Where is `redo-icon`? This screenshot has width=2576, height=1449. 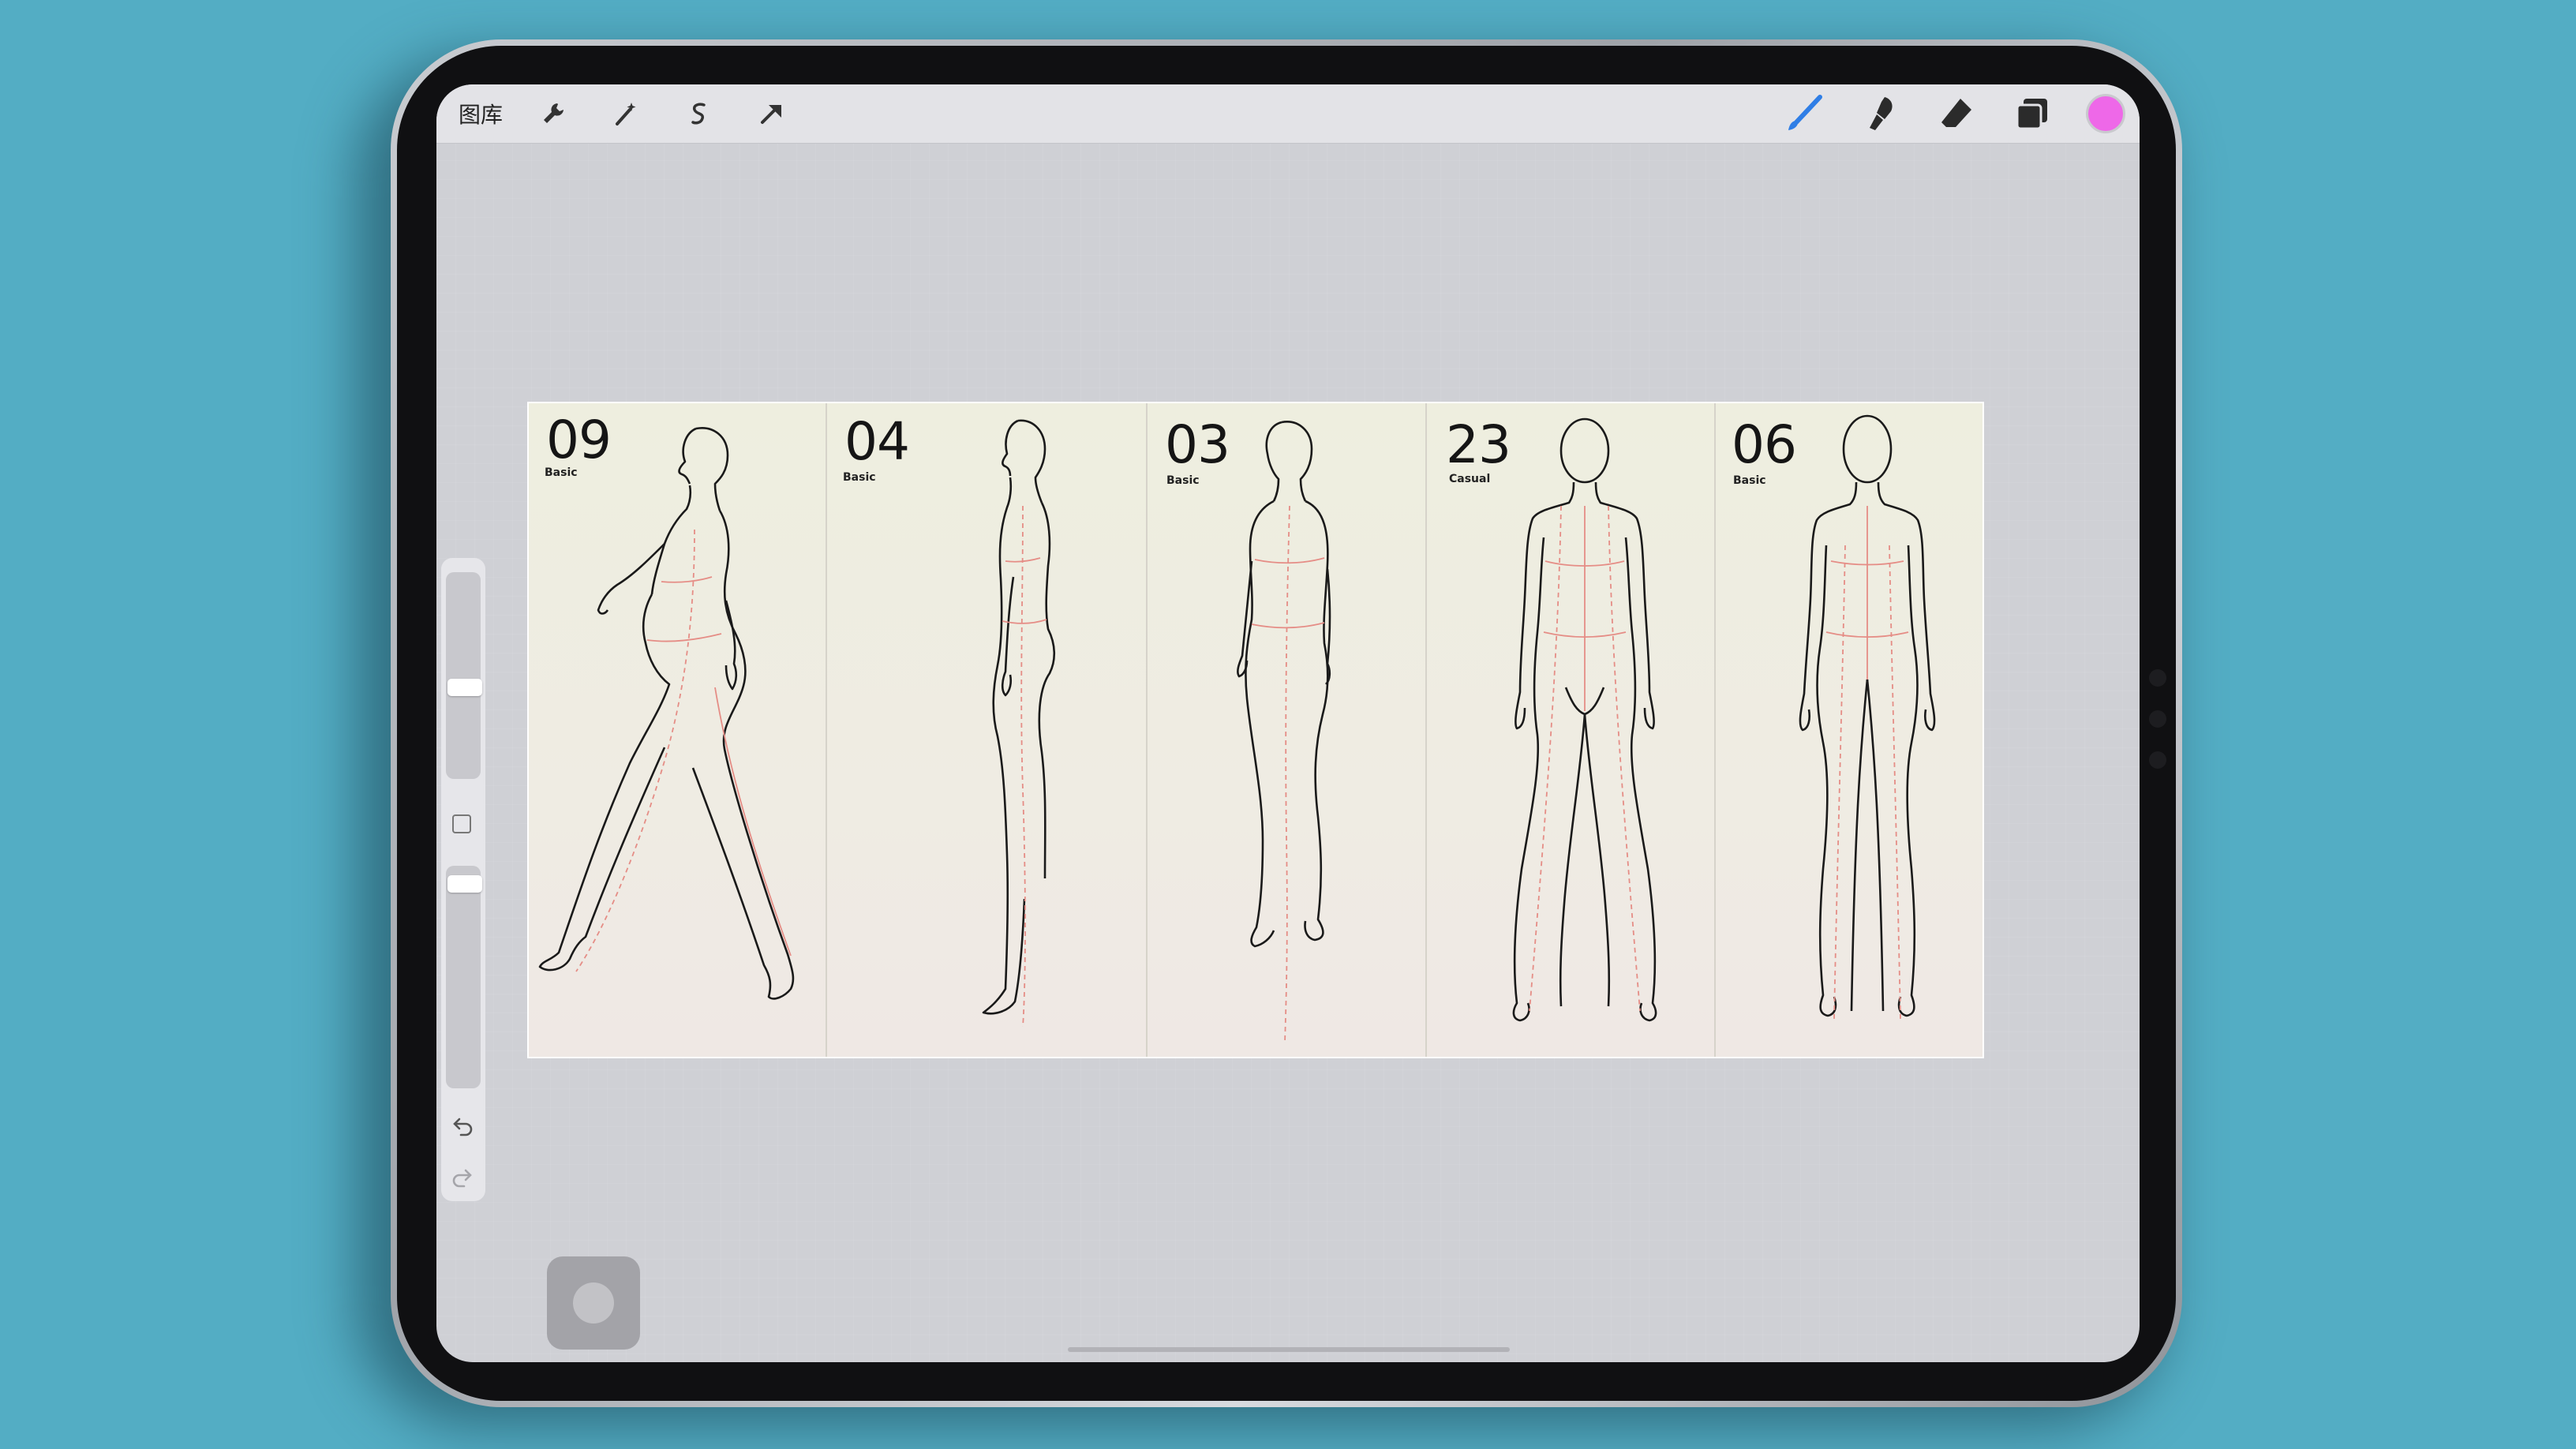 redo-icon is located at coordinates (462, 1177).